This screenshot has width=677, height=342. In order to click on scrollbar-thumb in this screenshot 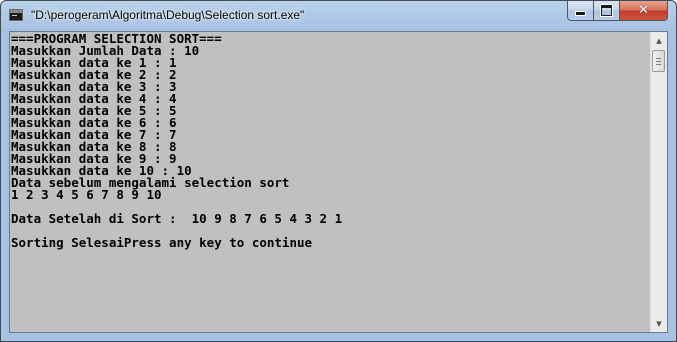, I will do `click(658, 61)`.